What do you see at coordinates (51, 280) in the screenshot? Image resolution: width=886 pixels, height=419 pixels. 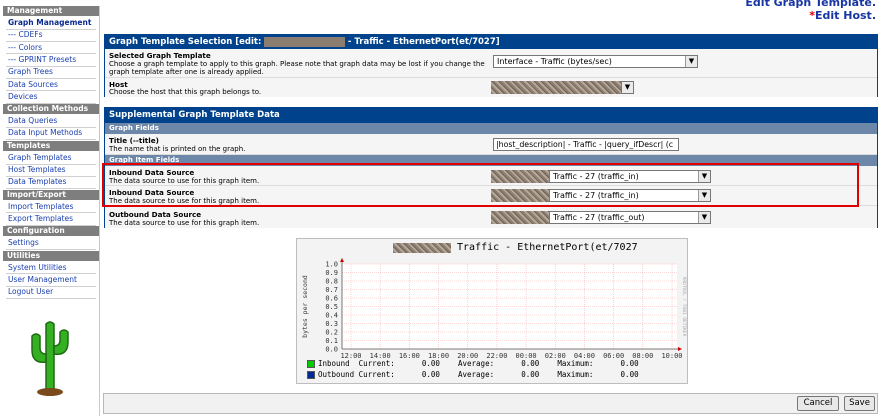 I see `sidebar-item-user-management: User Management` at bounding box center [51, 280].